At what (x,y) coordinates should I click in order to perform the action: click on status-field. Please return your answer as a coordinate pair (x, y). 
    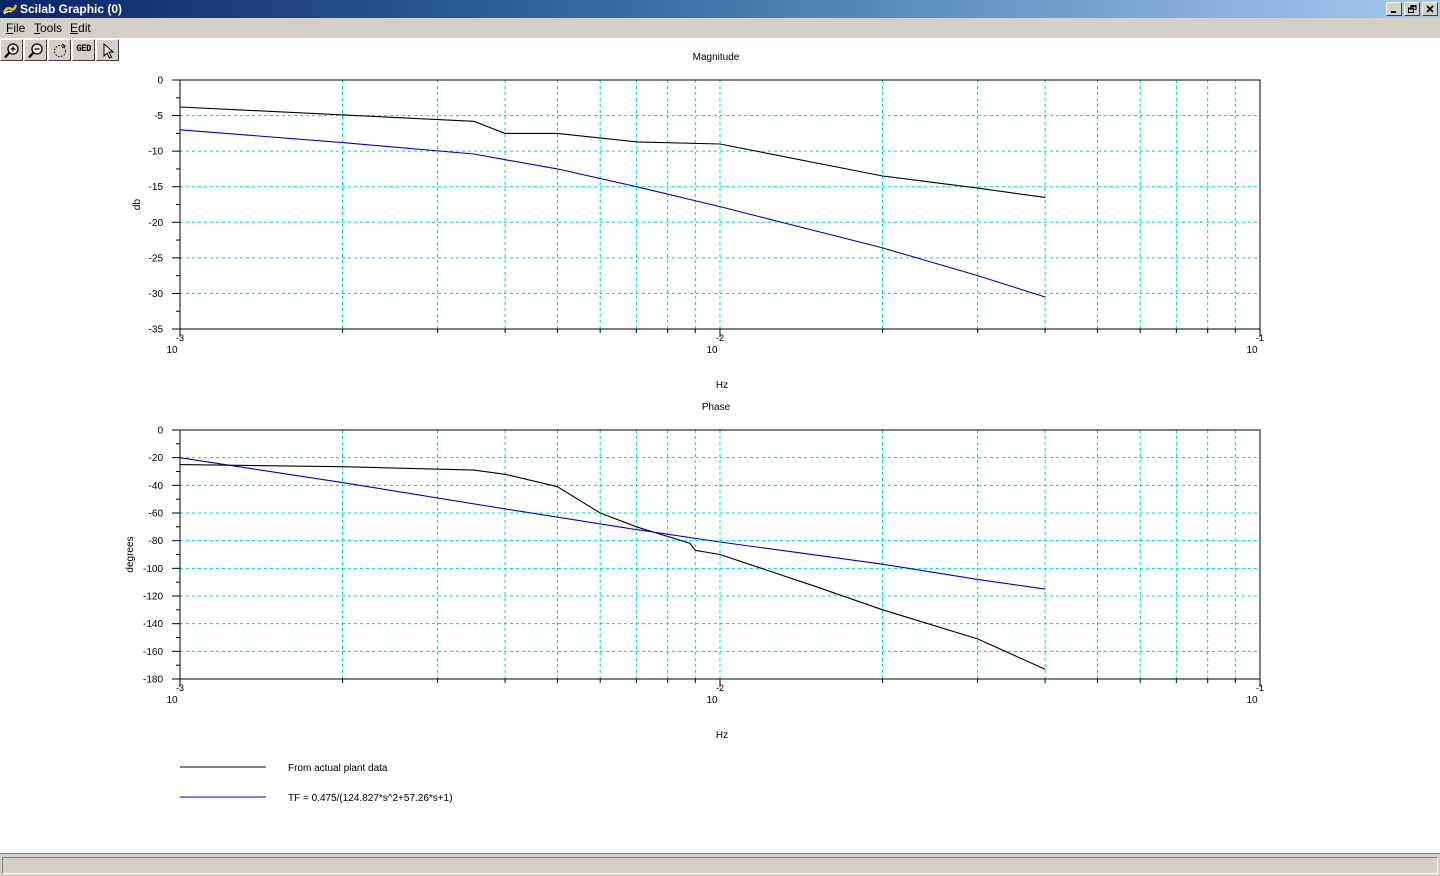
    Looking at the image, I should click on (720, 865).